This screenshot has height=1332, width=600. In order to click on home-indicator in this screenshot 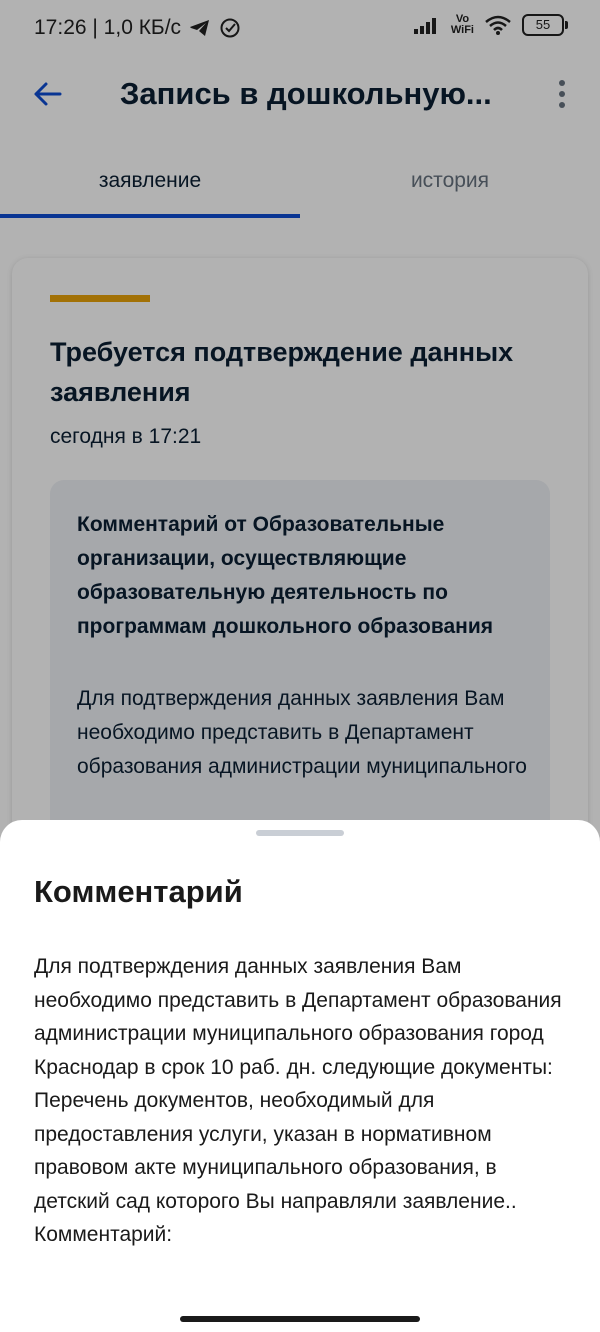, I will do `click(300, 1319)`.